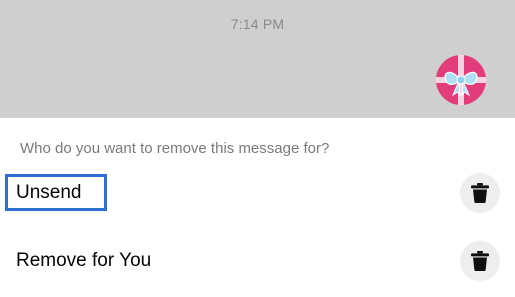 The image size is (515, 297). Describe the element at coordinates (257, 24) in the screenshot. I see `message-timestamp: 7:14 PM` at that location.